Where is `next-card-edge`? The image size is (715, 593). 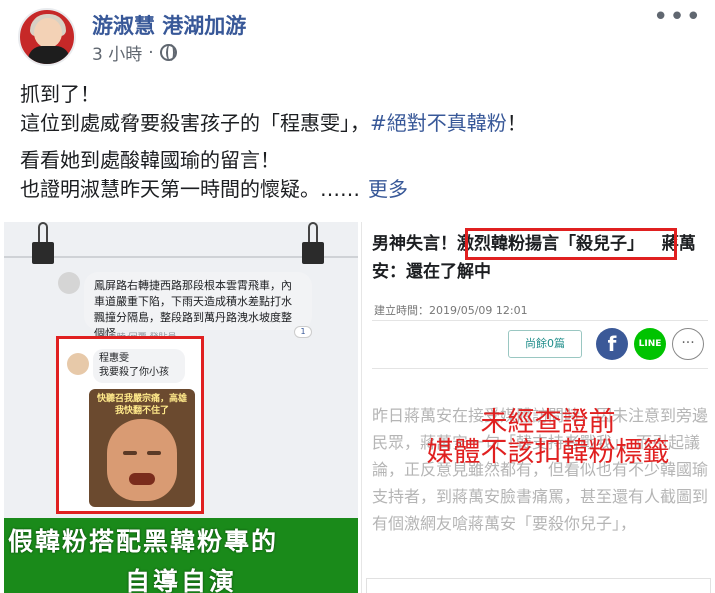
next-card-edge is located at coordinates (538, 585).